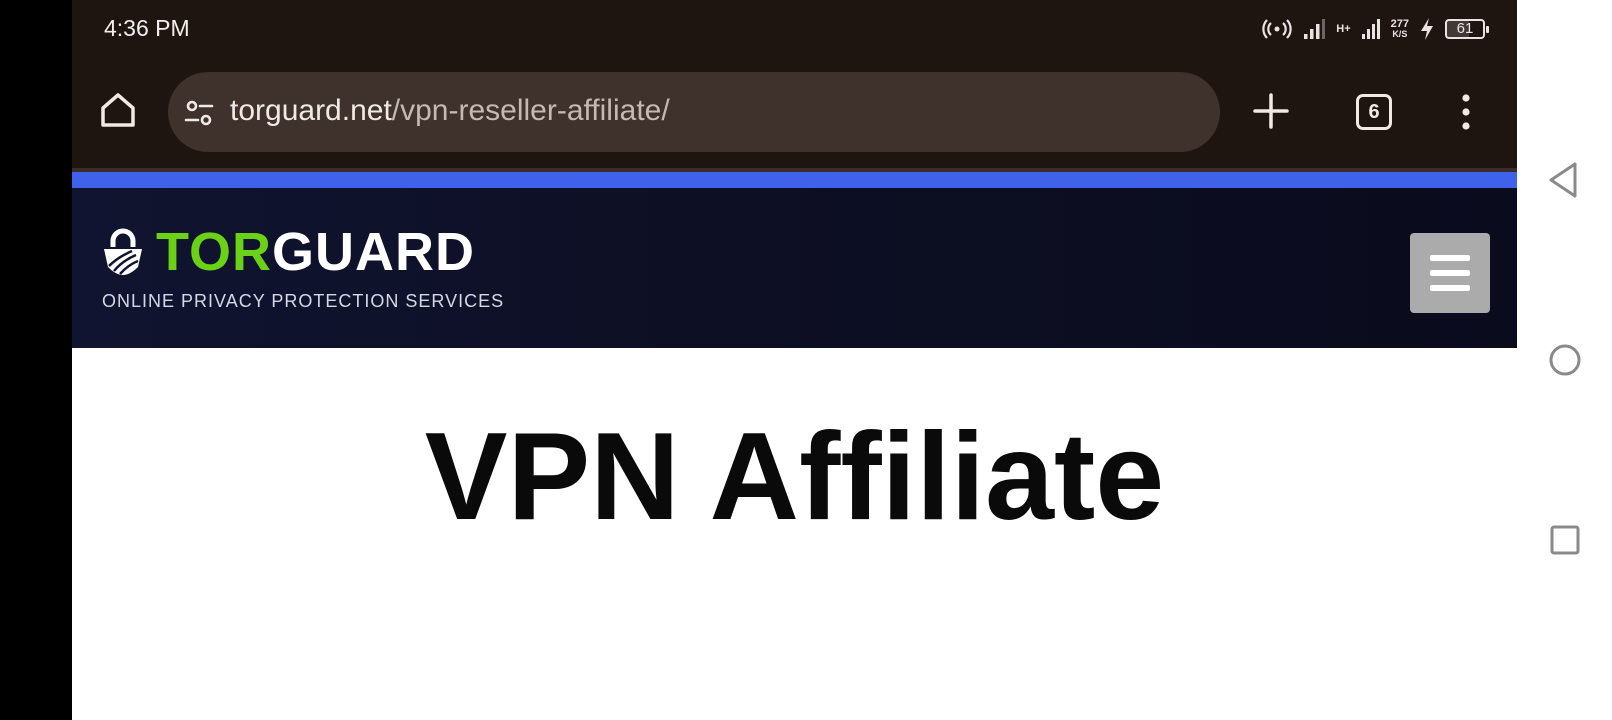  I want to click on signal-icon, so click(1315, 29).